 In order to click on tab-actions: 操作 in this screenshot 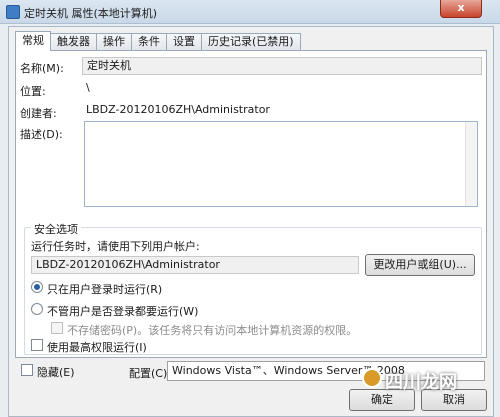, I will do `click(114, 42)`.